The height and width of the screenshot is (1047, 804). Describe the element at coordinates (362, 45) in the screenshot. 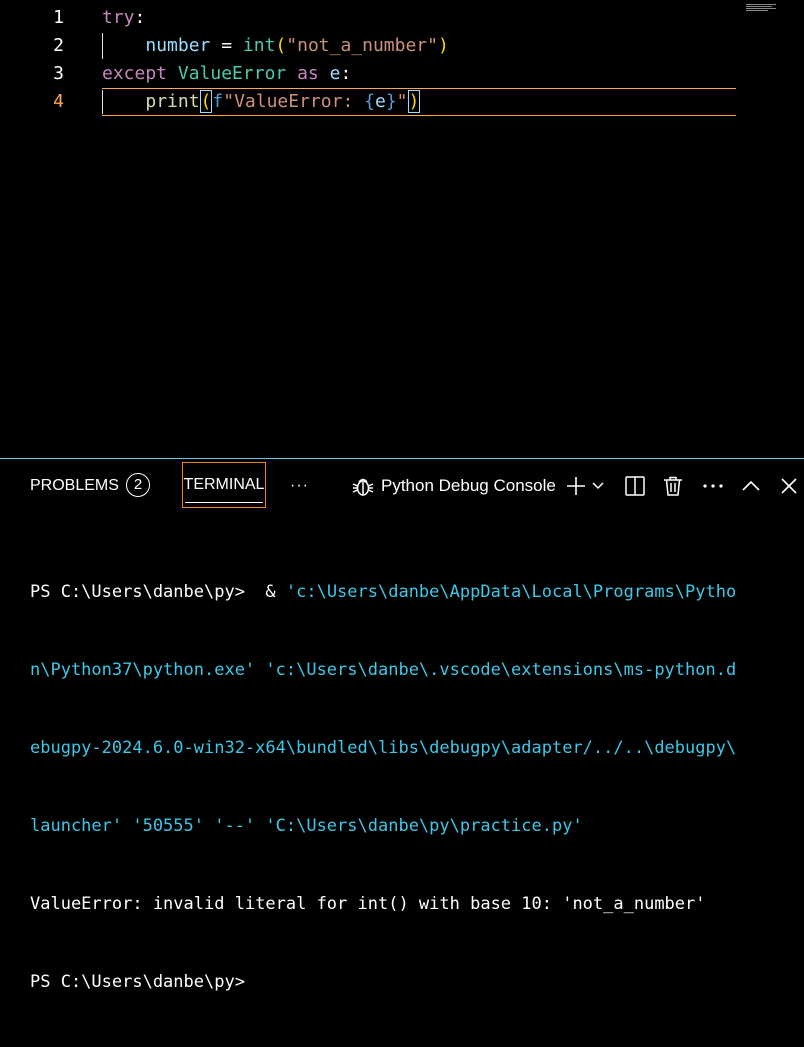

I see `string-literal: "not_a_number"` at that location.